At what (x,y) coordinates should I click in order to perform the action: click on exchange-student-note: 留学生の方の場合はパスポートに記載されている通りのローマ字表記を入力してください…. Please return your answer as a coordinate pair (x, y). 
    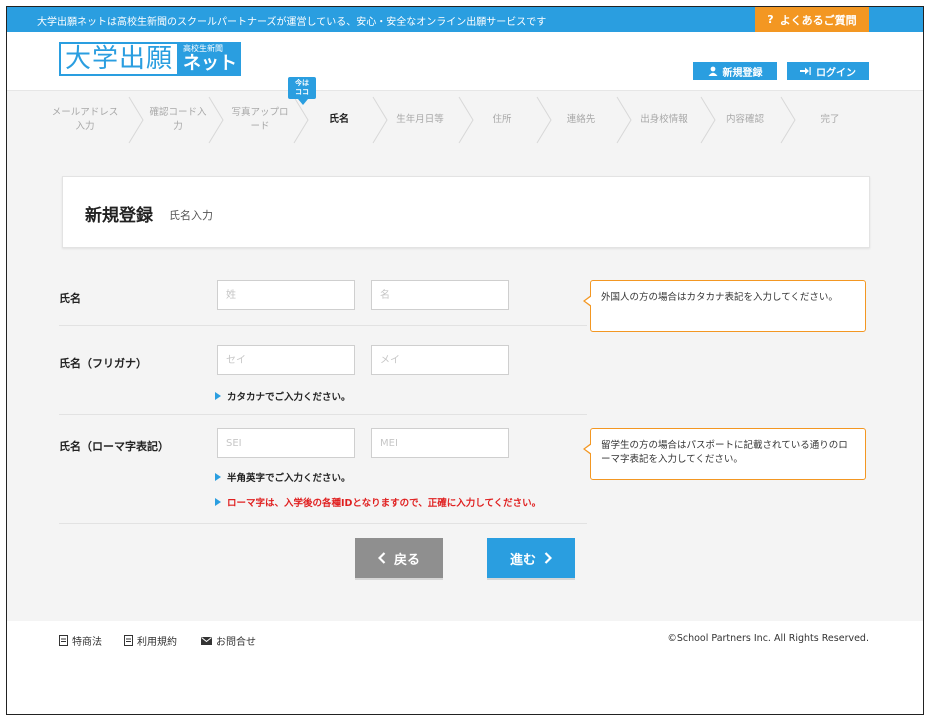
    Looking at the image, I should click on (724, 454).